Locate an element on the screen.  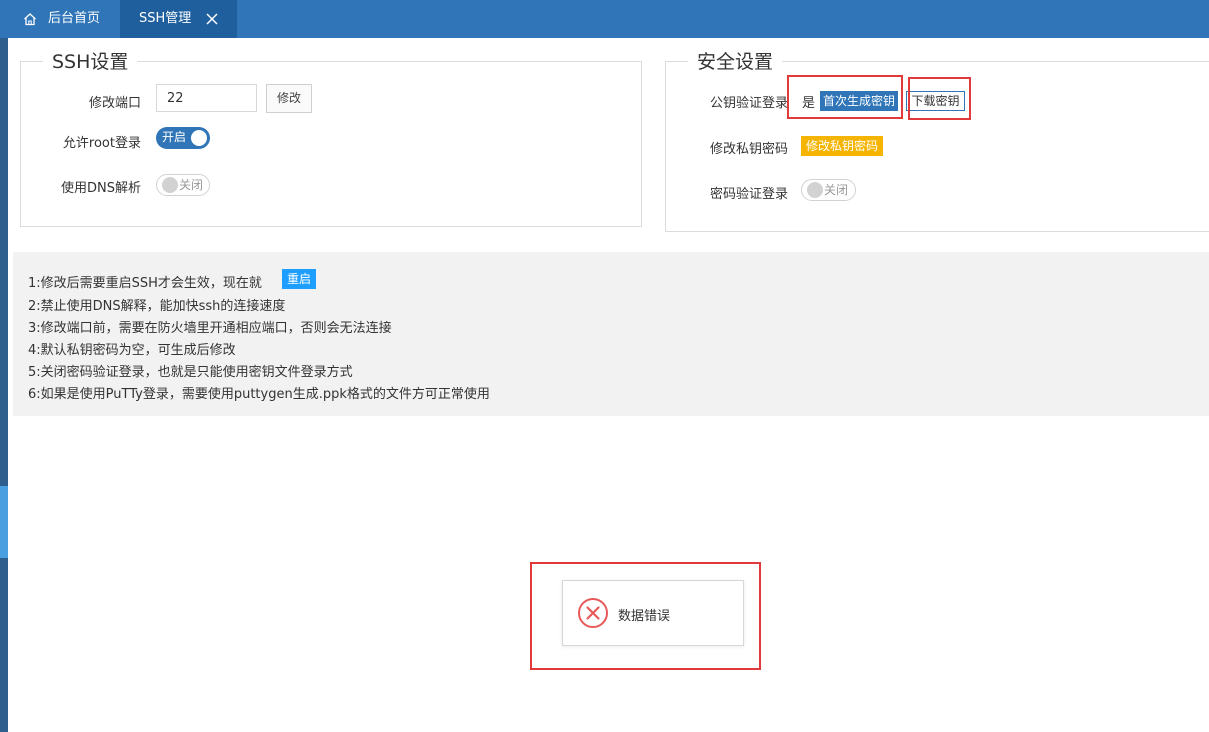
password-login-toggle: 关闭 is located at coordinates (828, 190).